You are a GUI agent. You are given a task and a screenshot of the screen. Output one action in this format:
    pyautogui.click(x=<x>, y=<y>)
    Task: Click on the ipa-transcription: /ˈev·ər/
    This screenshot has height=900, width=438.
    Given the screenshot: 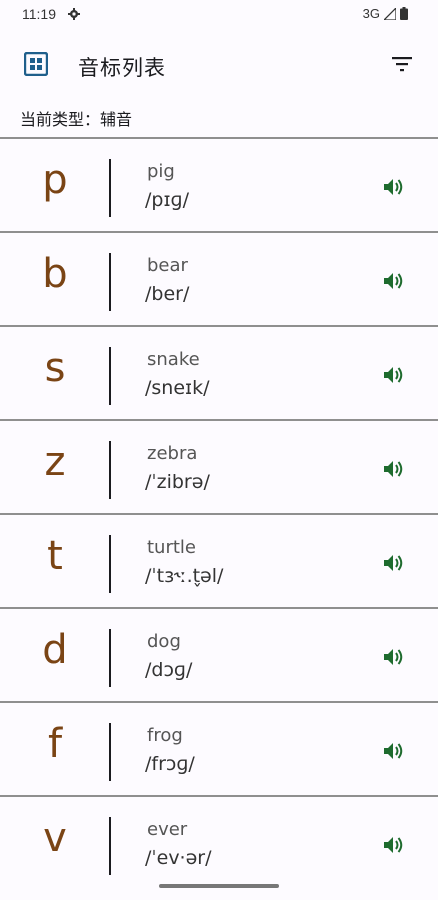 What is the action you would take?
    pyautogui.click(x=178, y=858)
    